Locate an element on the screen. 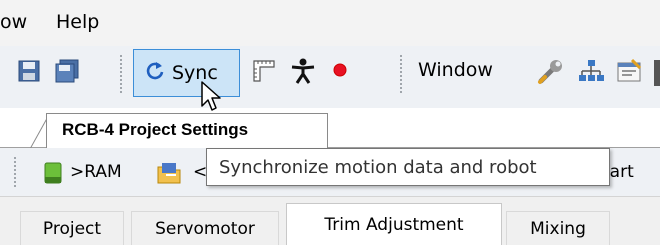  network-icon is located at coordinates (591, 71).